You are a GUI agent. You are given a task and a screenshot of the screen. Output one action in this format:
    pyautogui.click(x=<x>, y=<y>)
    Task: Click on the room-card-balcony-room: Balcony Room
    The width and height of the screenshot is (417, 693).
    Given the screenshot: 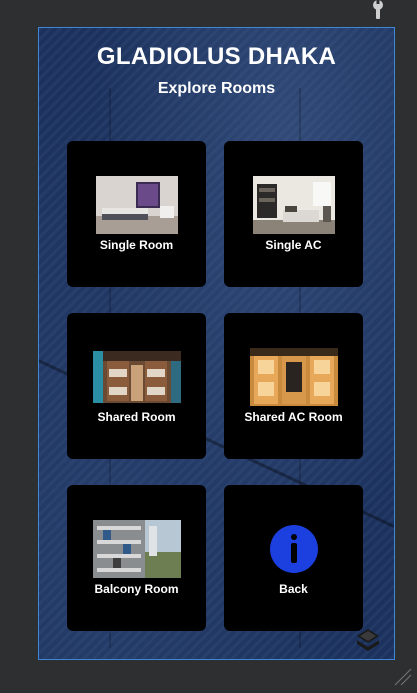 What is the action you would take?
    pyautogui.click(x=136, y=558)
    